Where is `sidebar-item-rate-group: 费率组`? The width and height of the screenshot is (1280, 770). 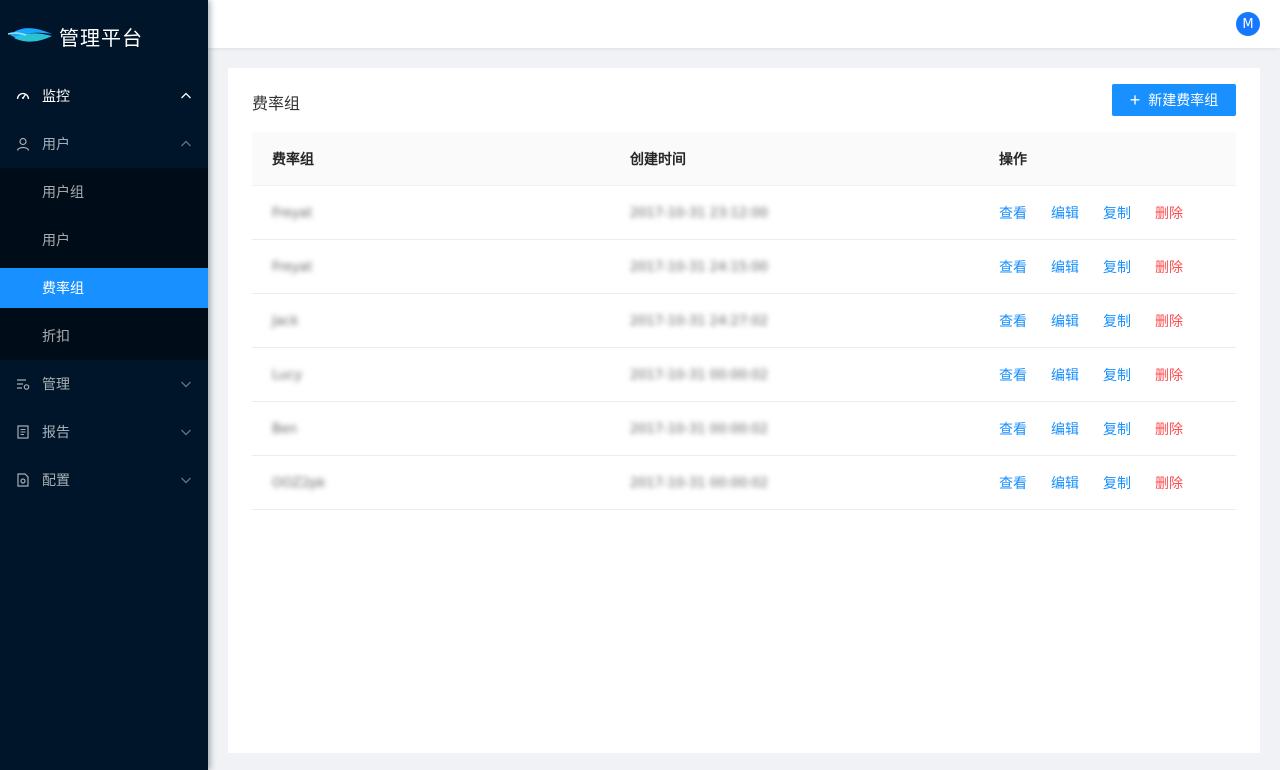 sidebar-item-rate-group: 费率组 is located at coordinates (104, 288).